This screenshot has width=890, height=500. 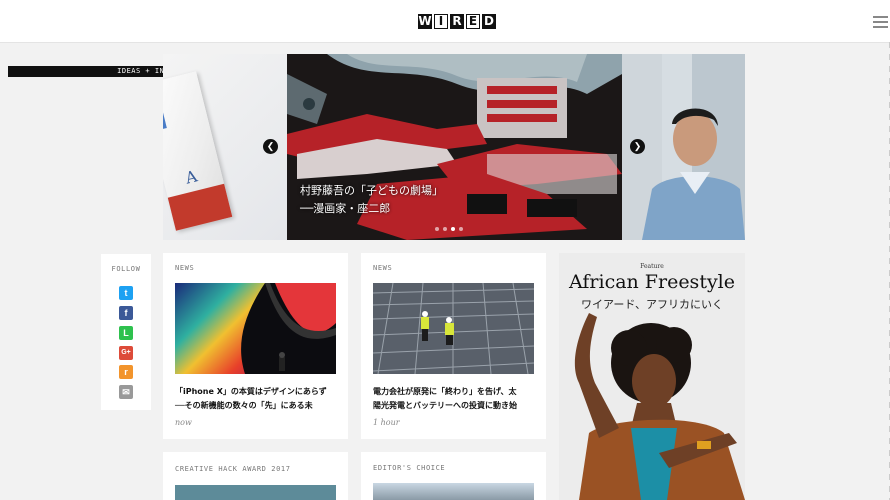 What do you see at coordinates (198, 151) in the screenshot?
I see `book-image: A` at bounding box center [198, 151].